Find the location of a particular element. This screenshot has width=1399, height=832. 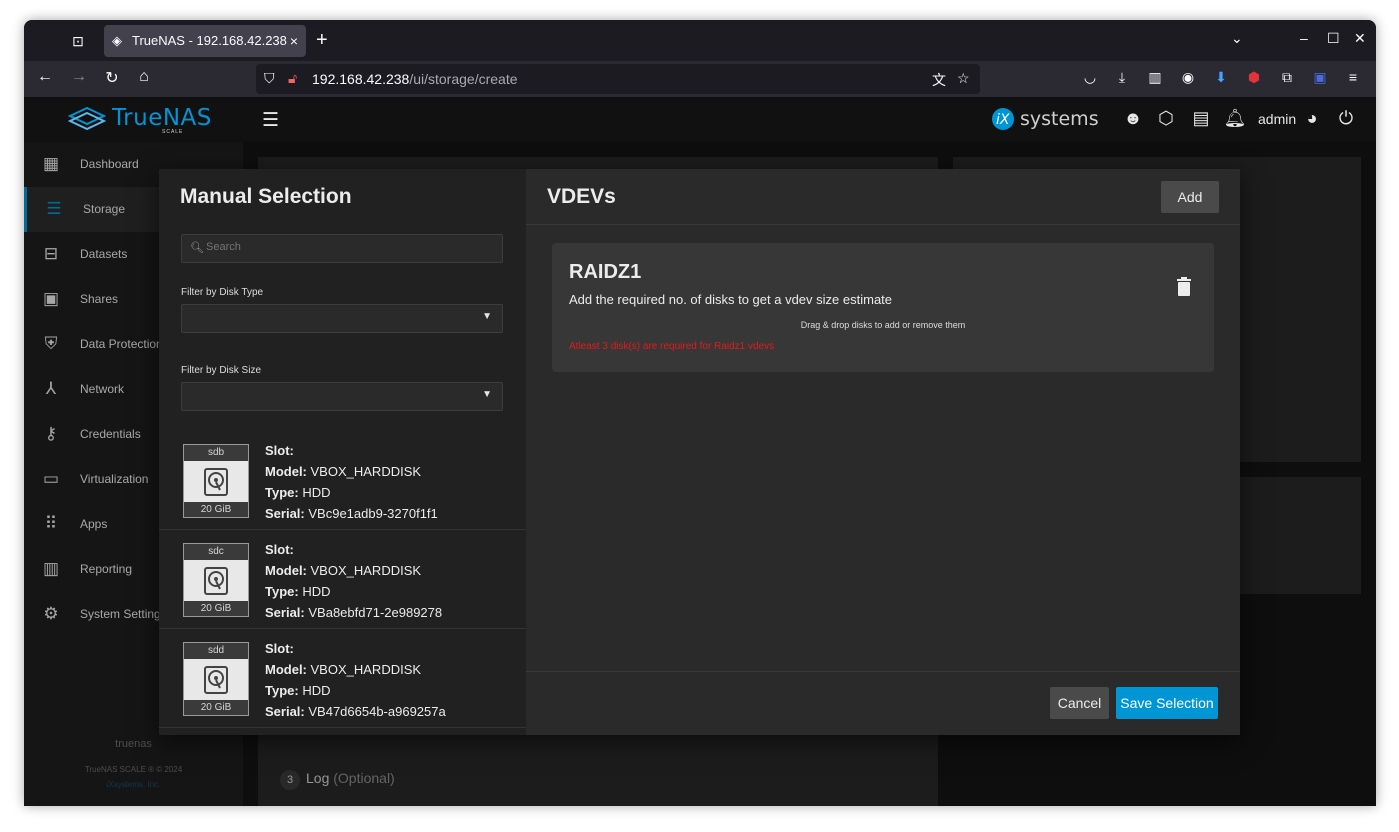

cancel-button: Cancel is located at coordinates (1079, 703).